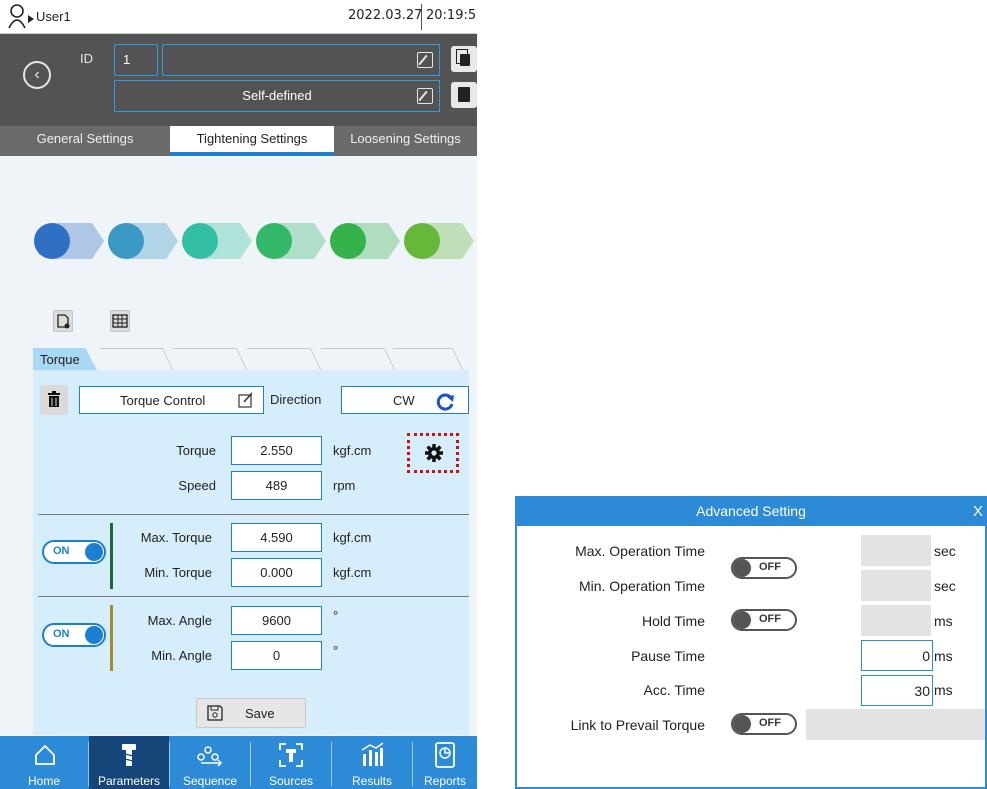  I want to click on max-angle-input: 9600, so click(276, 620).